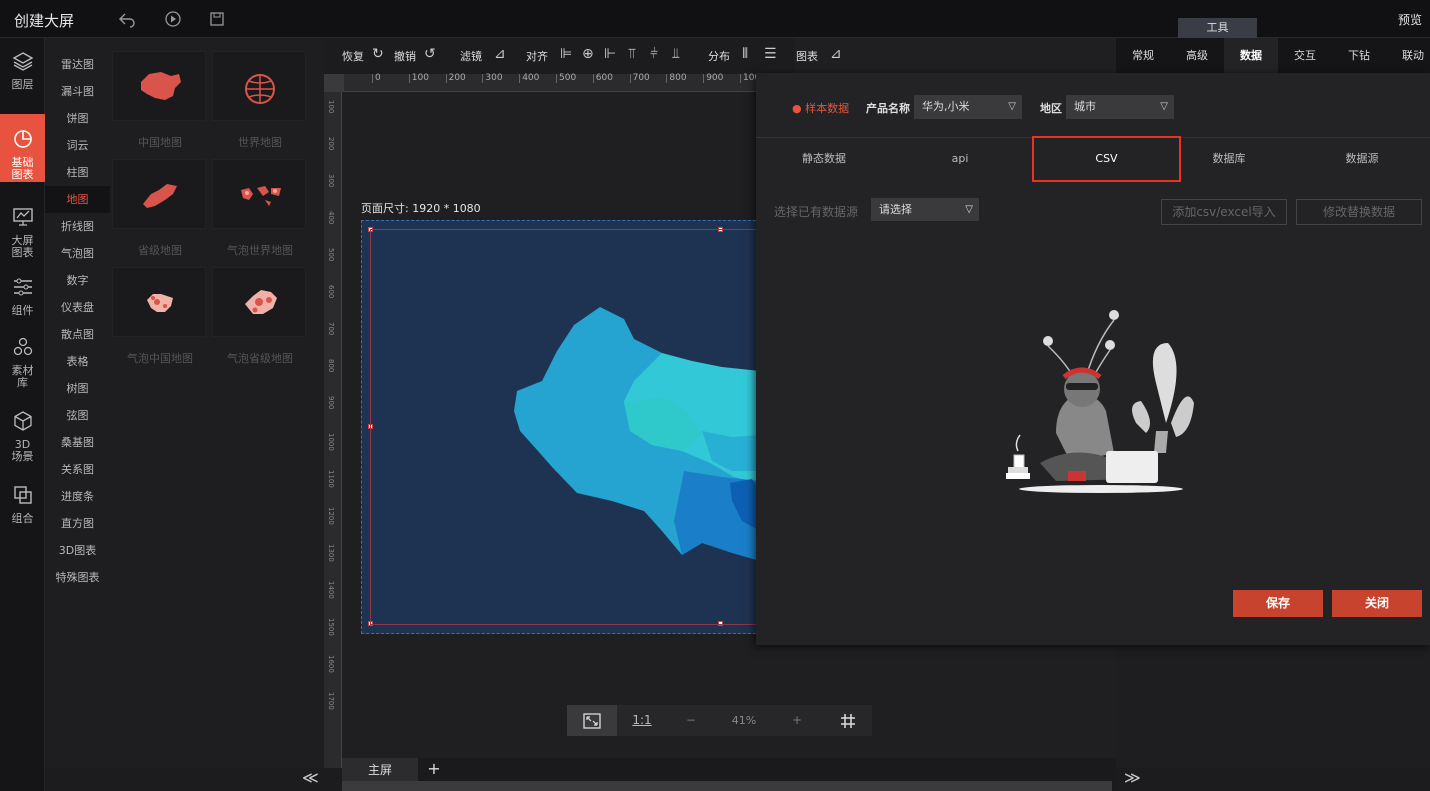 This screenshot has width=1430, height=791. Describe the element at coordinates (797, 720) in the screenshot. I see `zoom-in-button: +` at that location.